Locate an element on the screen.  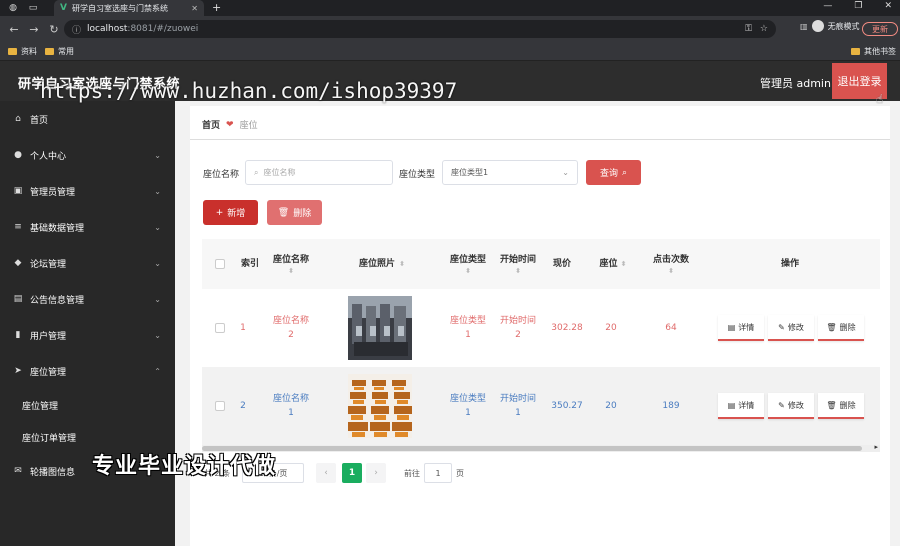
desks-photo is located at coordinates (380, 406).